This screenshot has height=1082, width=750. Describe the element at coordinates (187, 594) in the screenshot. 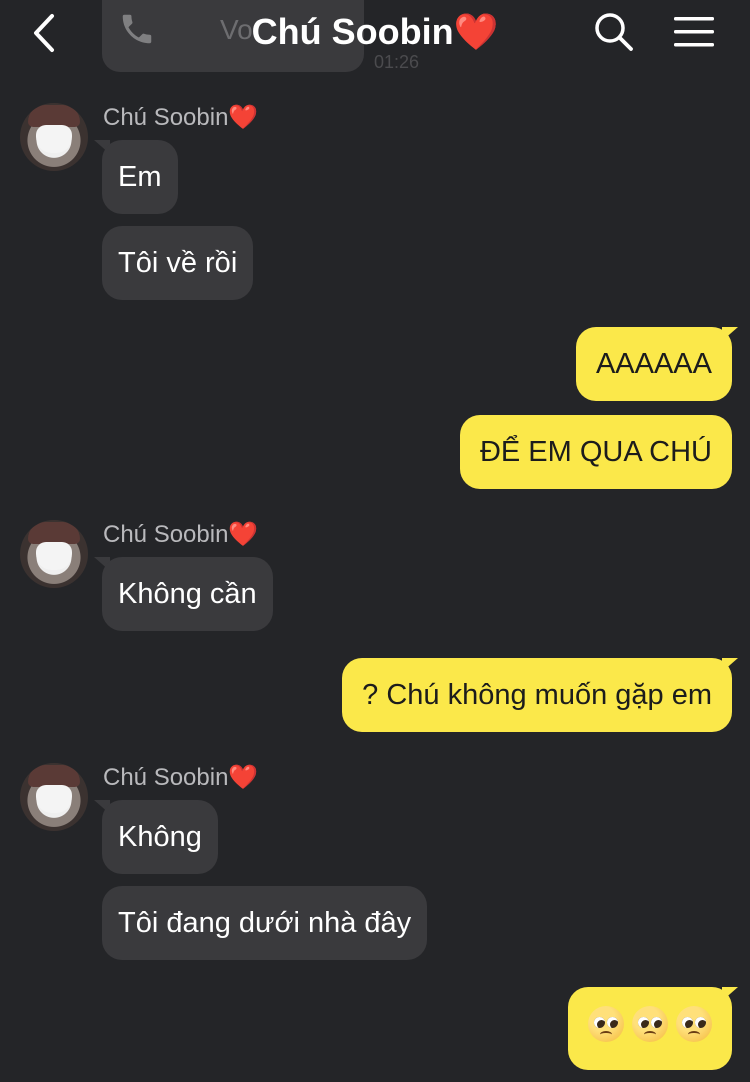

I see `incoming-message: Không cần` at that location.